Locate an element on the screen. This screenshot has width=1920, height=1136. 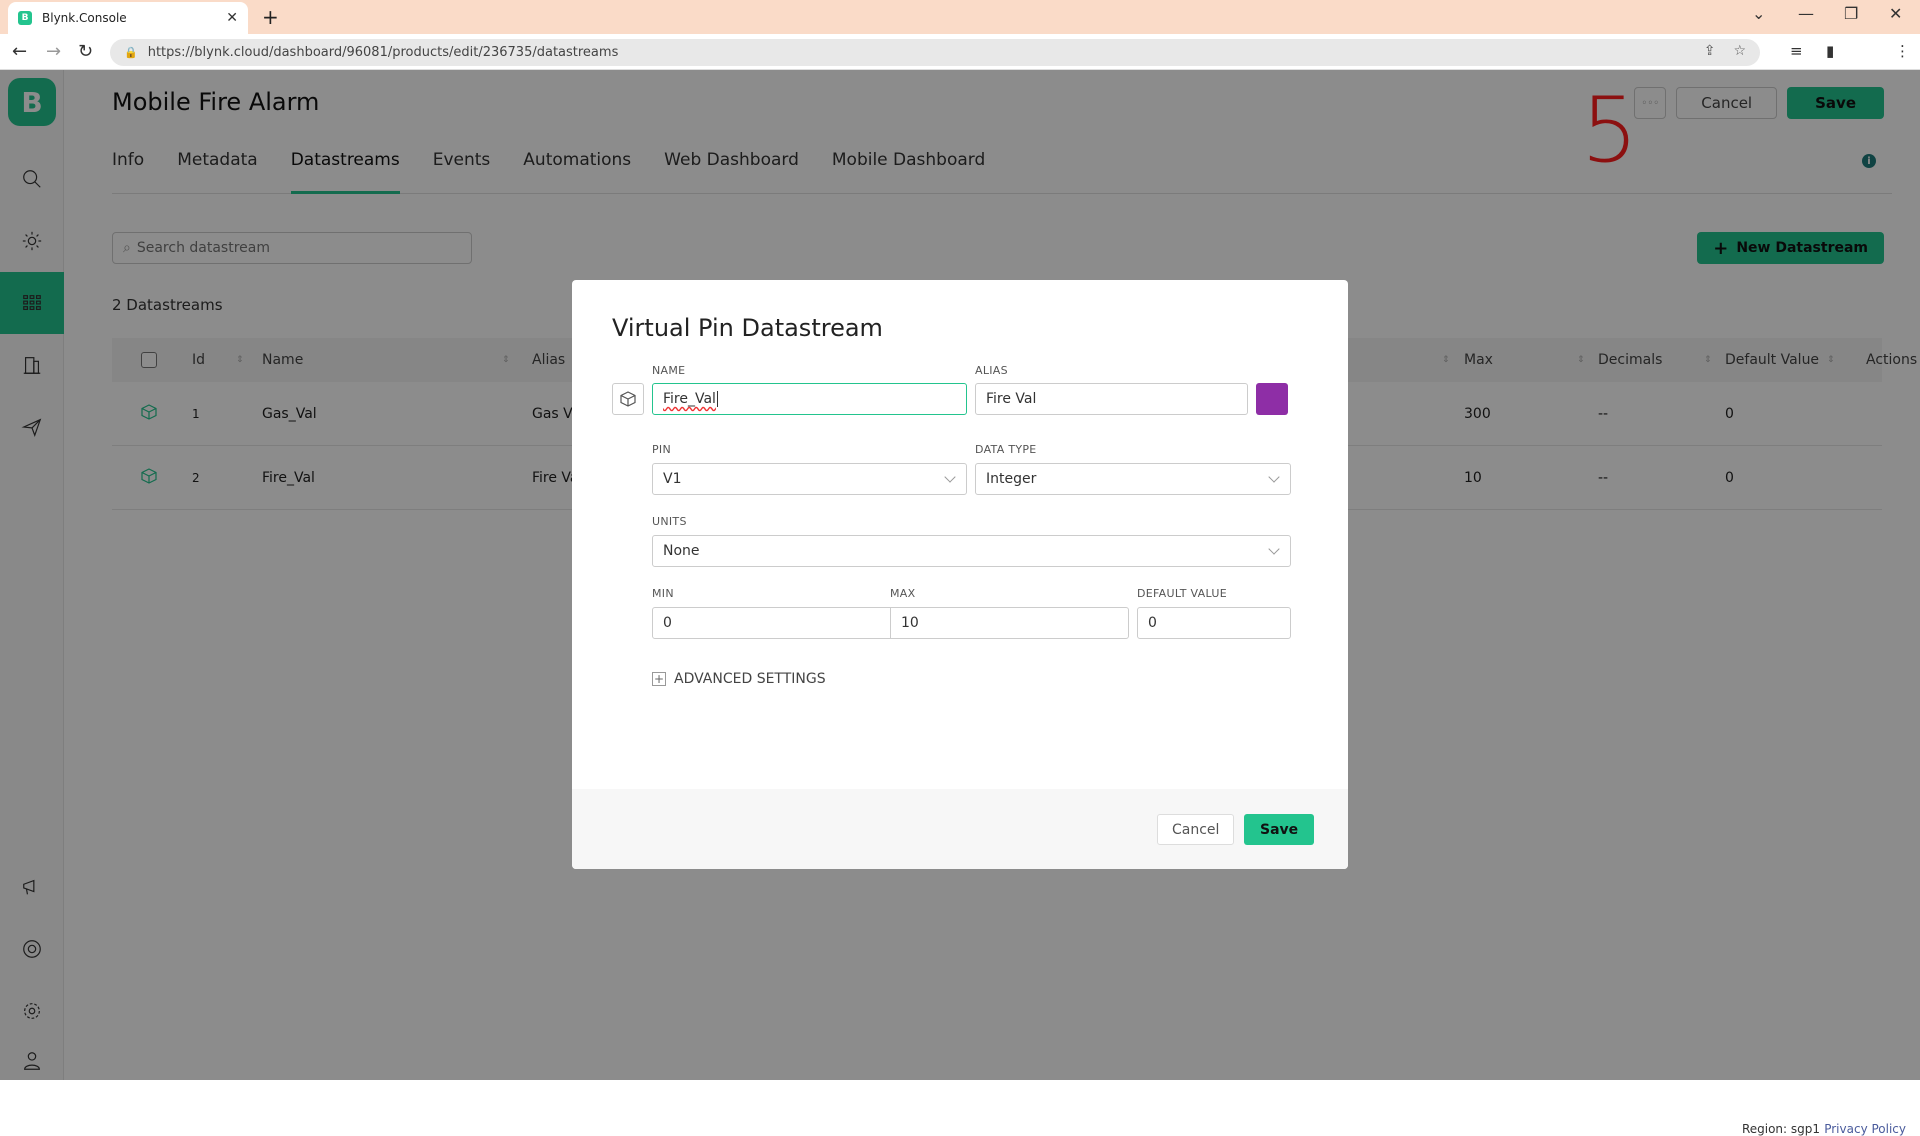
alias-label: ALIAS is located at coordinates (991, 370).